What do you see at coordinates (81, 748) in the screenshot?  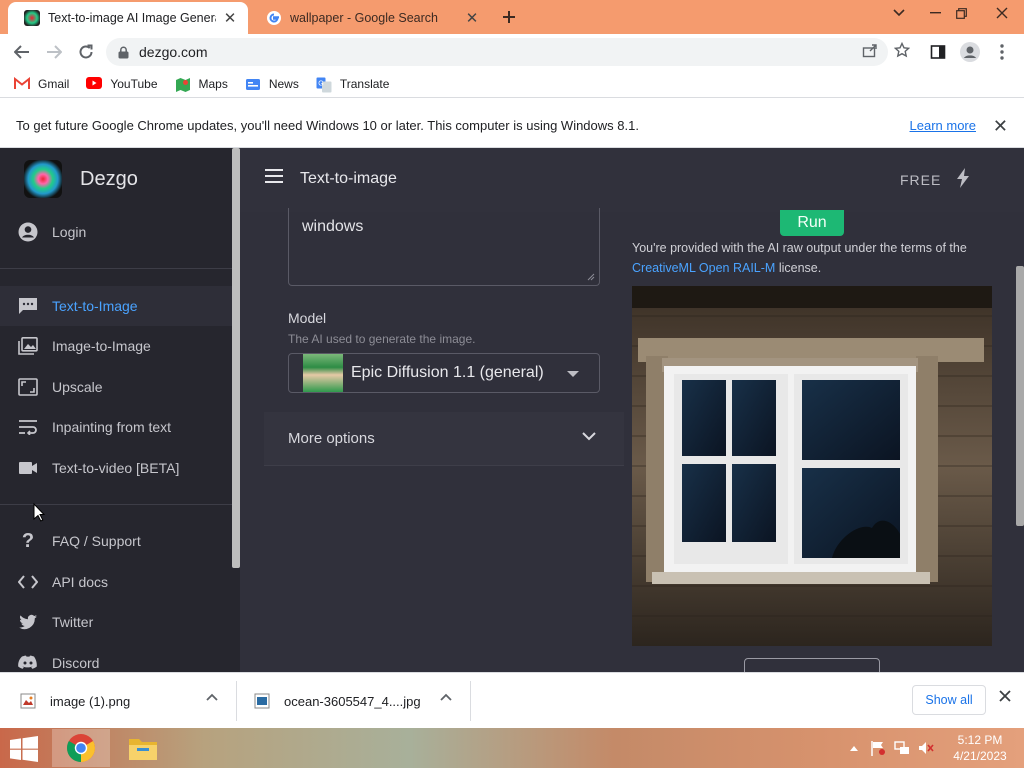 I see `taskbar-chrome` at bounding box center [81, 748].